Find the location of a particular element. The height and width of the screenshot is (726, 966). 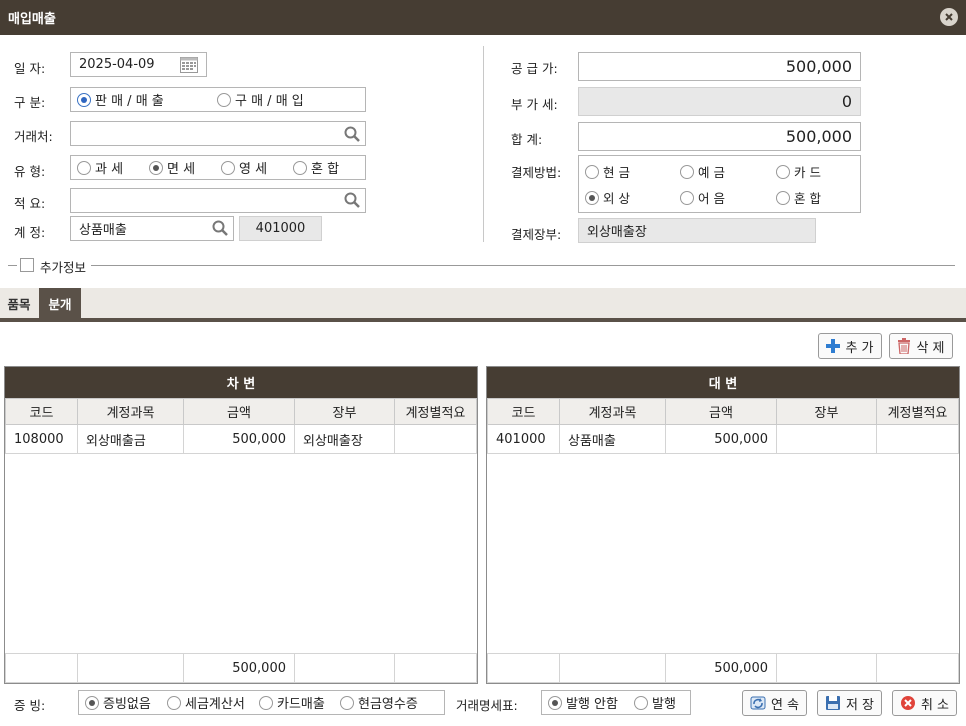

credit-table: 코드 계정과목 금액 장부 계정별적요 401000 상품매출 500,000 is located at coordinates (723, 426).